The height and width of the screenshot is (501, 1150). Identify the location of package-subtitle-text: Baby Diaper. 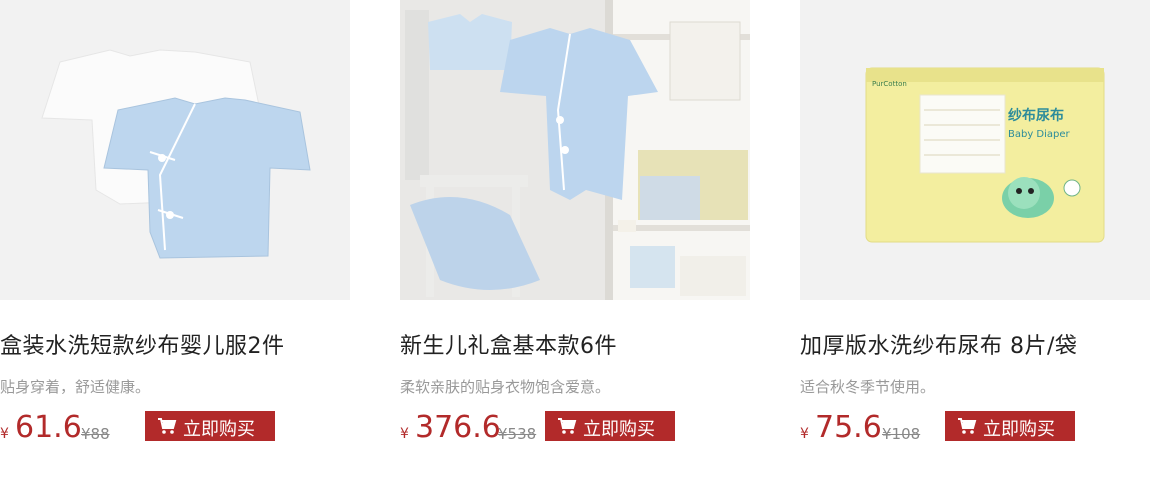
(1039, 134).